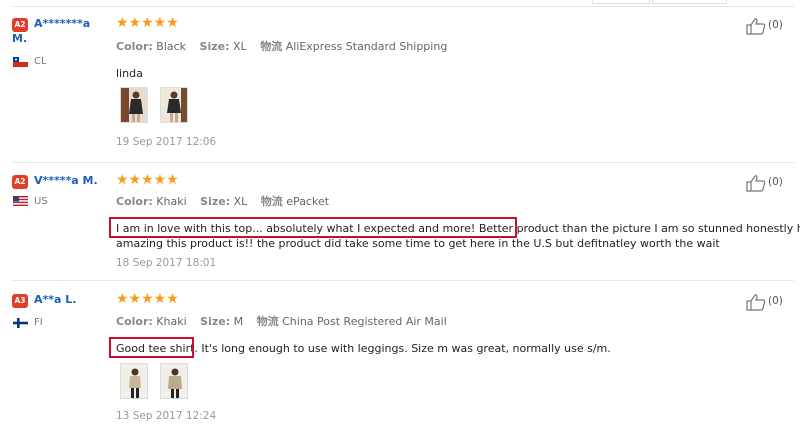 The height and width of the screenshot is (429, 800). What do you see at coordinates (62, 23) in the screenshot?
I see `reviewer-name: A*******a` at bounding box center [62, 23].